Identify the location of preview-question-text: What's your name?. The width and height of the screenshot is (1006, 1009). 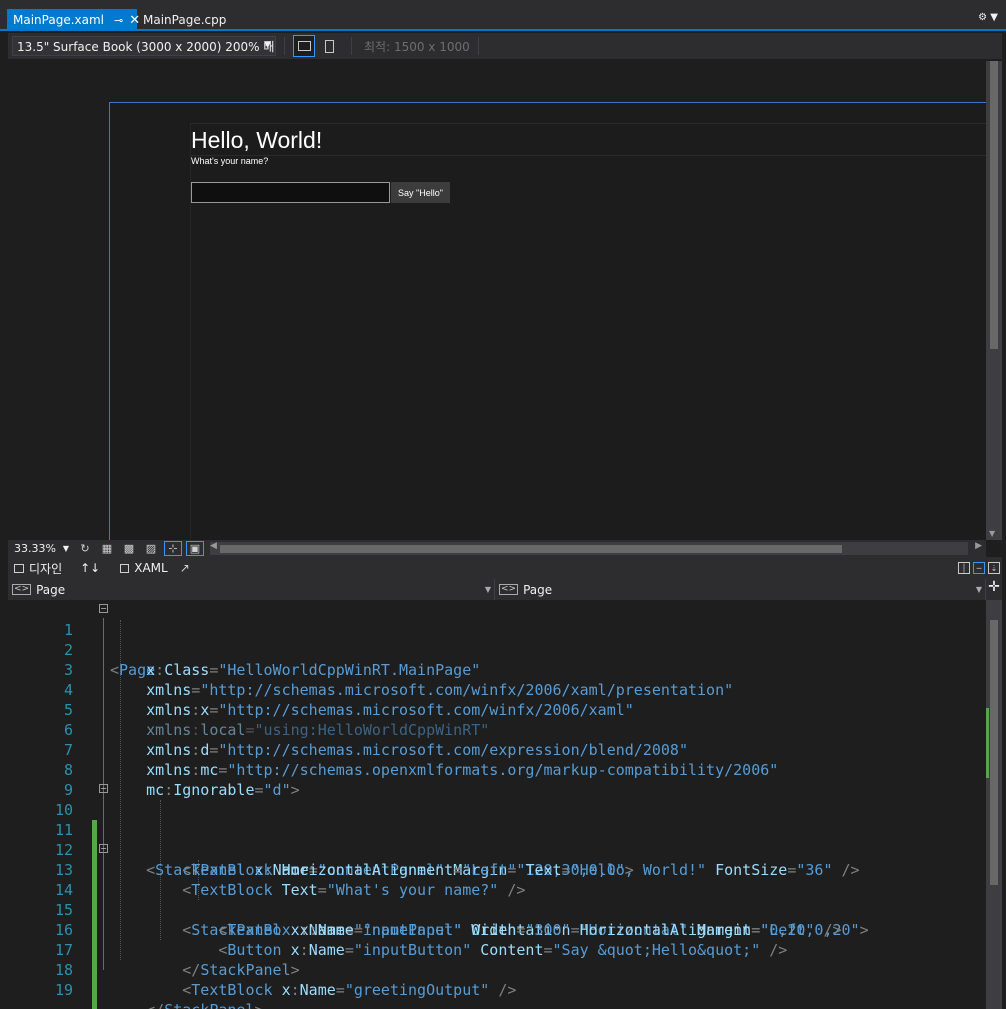
(229, 161).